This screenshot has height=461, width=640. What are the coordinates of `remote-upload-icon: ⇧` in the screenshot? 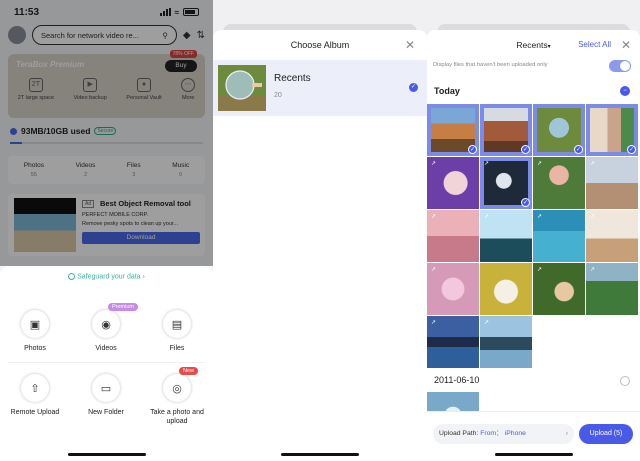 It's located at (35, 388).